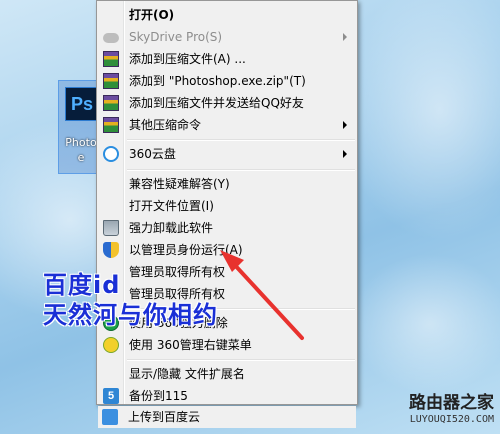 The width and height of the screenshot is (500, 434). I want to click on menu-item-toggle-extensions: 显示/隐藏 文件扩展名, so click(227, 374).